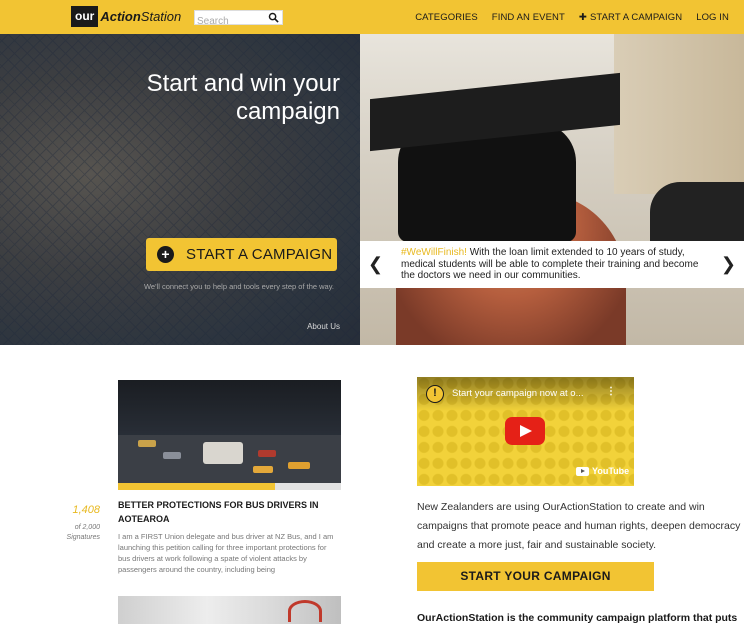 This screenshot has width=744, height=624. I want to click on plus-icon: ✚, so click(582, 17).